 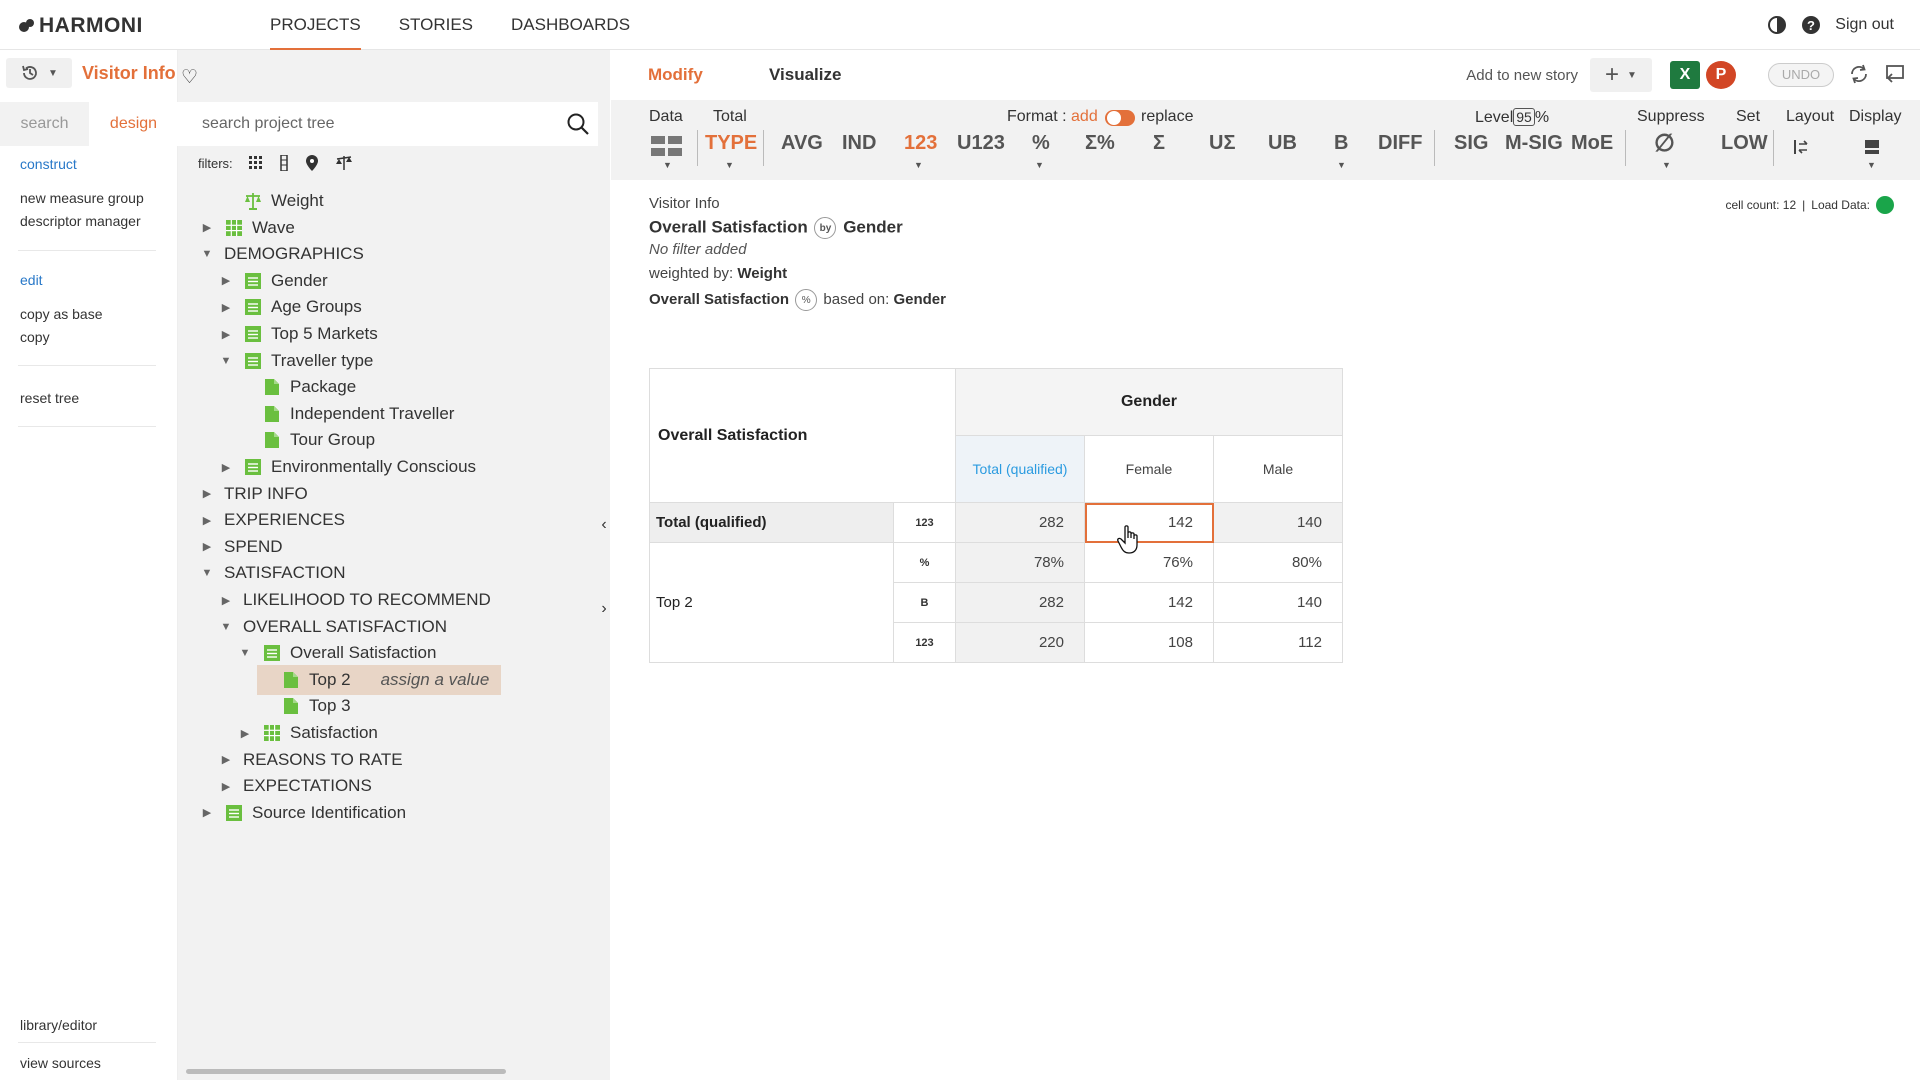 I want to click on refresh-icon, so click(x=1859, y=74).